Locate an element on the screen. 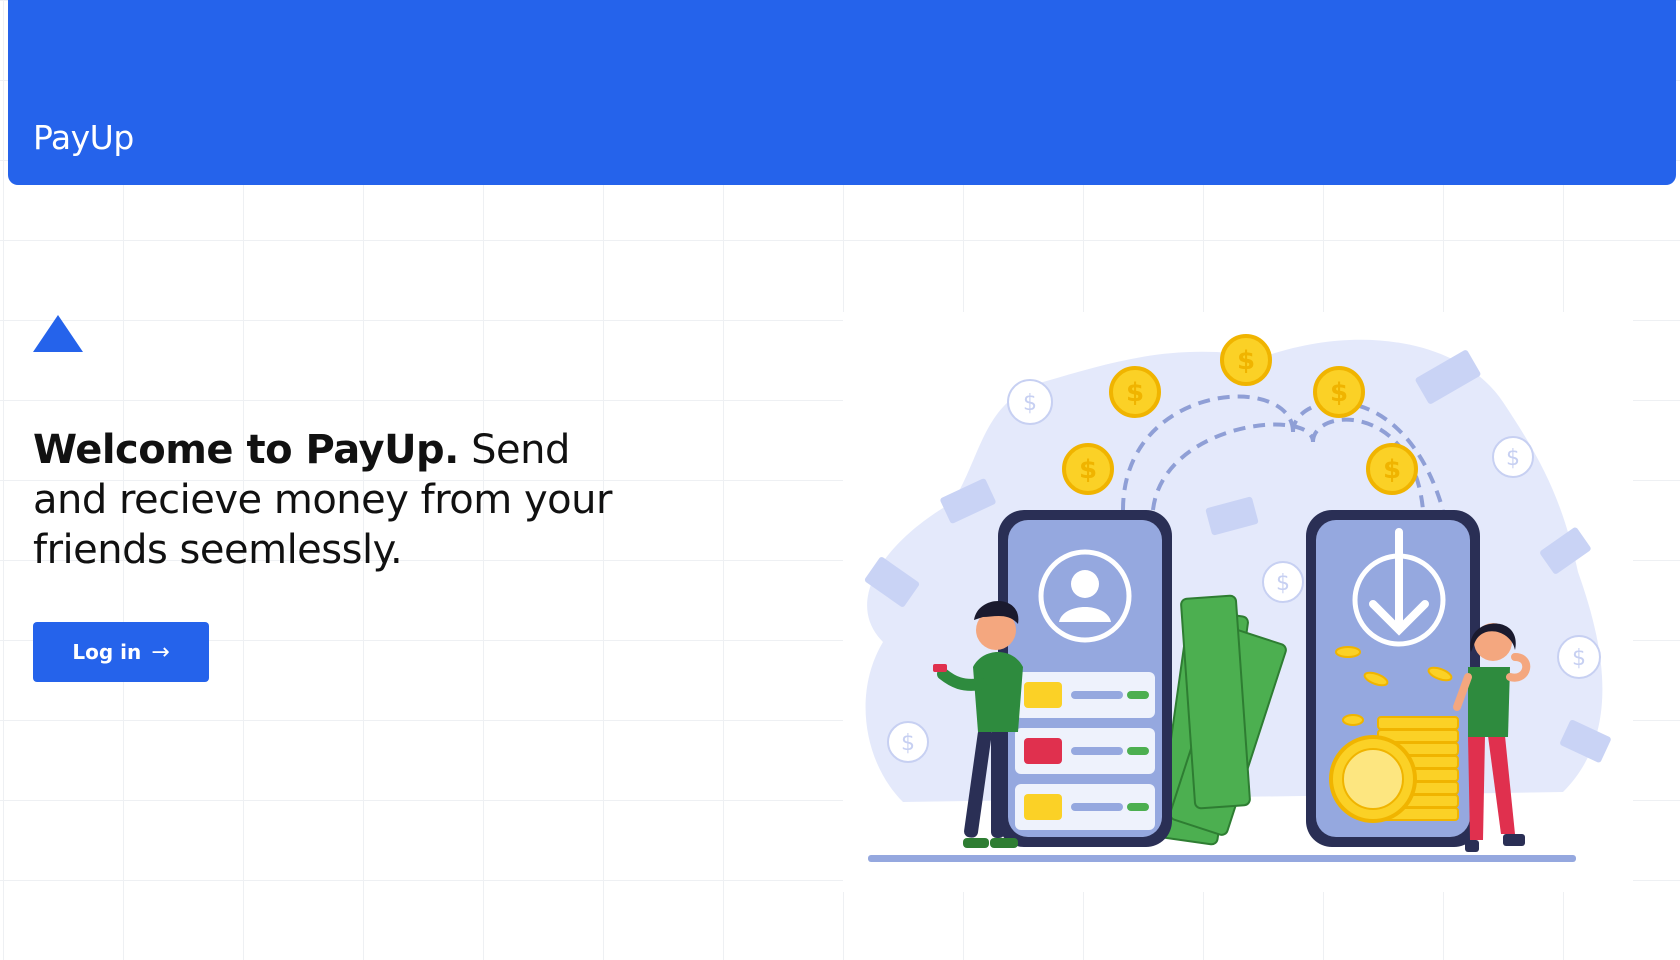 The width and height of the screenshot is (1680, 960). headline-bold: Welcome to PayUp. is located at coordinates (246, 450).